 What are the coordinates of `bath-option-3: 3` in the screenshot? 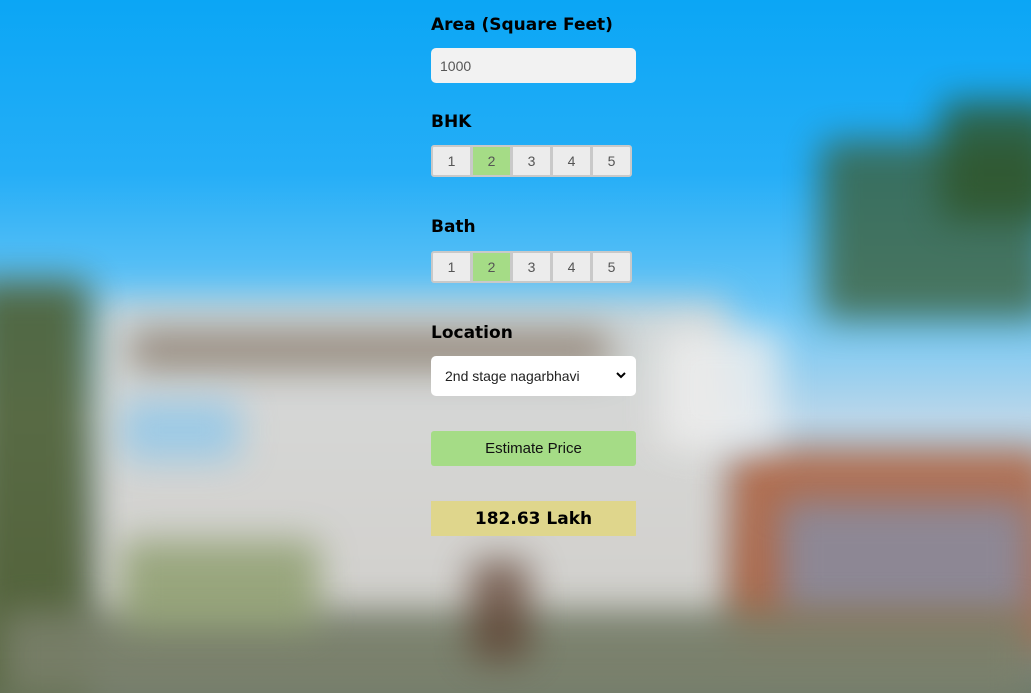 It's located at (531, 267).